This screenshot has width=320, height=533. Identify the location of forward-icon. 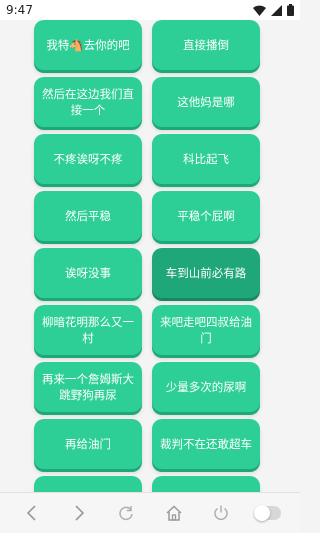
(79, 513).